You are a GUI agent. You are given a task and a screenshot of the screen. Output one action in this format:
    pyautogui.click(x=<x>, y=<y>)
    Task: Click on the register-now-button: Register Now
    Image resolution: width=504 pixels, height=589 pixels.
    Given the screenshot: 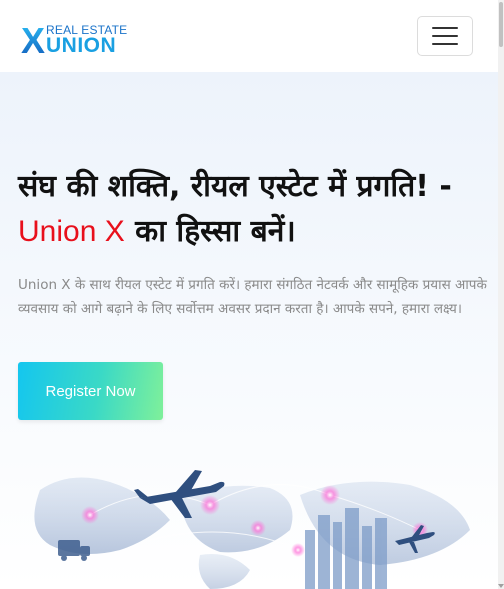 What is the action you would take?
    pyautogui.click(x=90, y=391)
    